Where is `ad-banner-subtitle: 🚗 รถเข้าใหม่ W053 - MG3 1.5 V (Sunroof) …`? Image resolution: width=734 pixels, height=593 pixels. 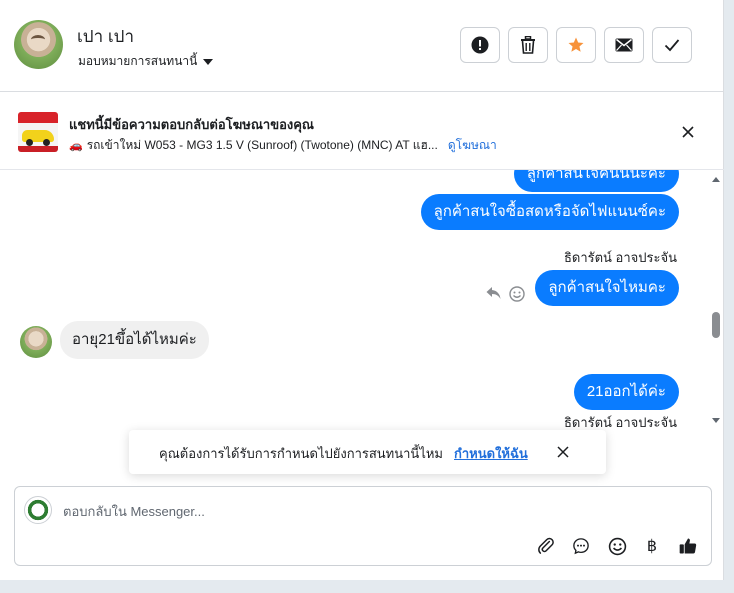
ad-banner-subtitle: 🚗 รถเข้าใหม่ W053 - MG3 1.5 V (Sunroof) … is located at coordinates (283, 145).